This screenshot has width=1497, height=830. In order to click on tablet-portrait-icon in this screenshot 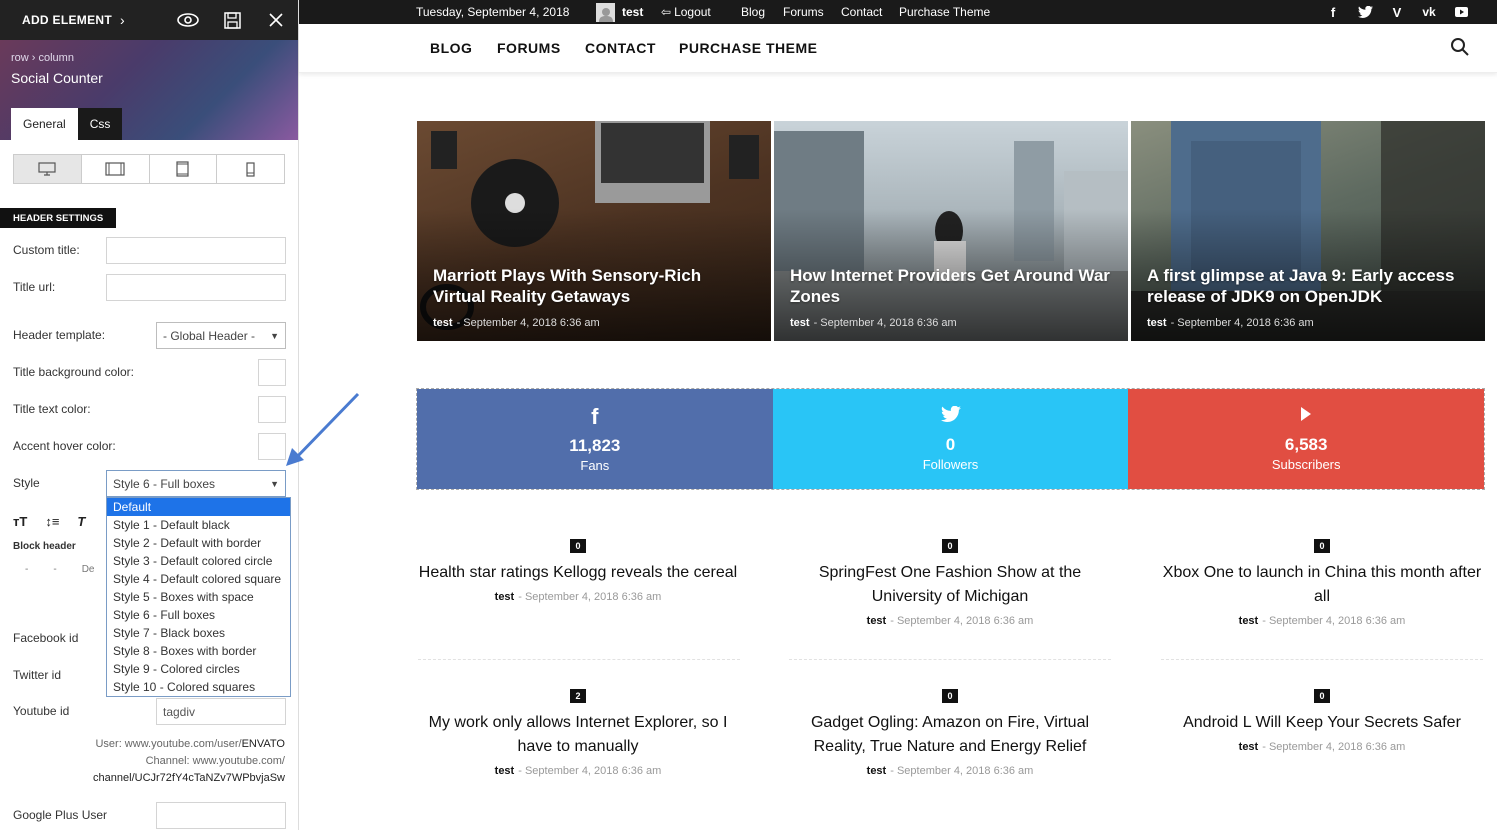, I will do `click(184, 169)`.